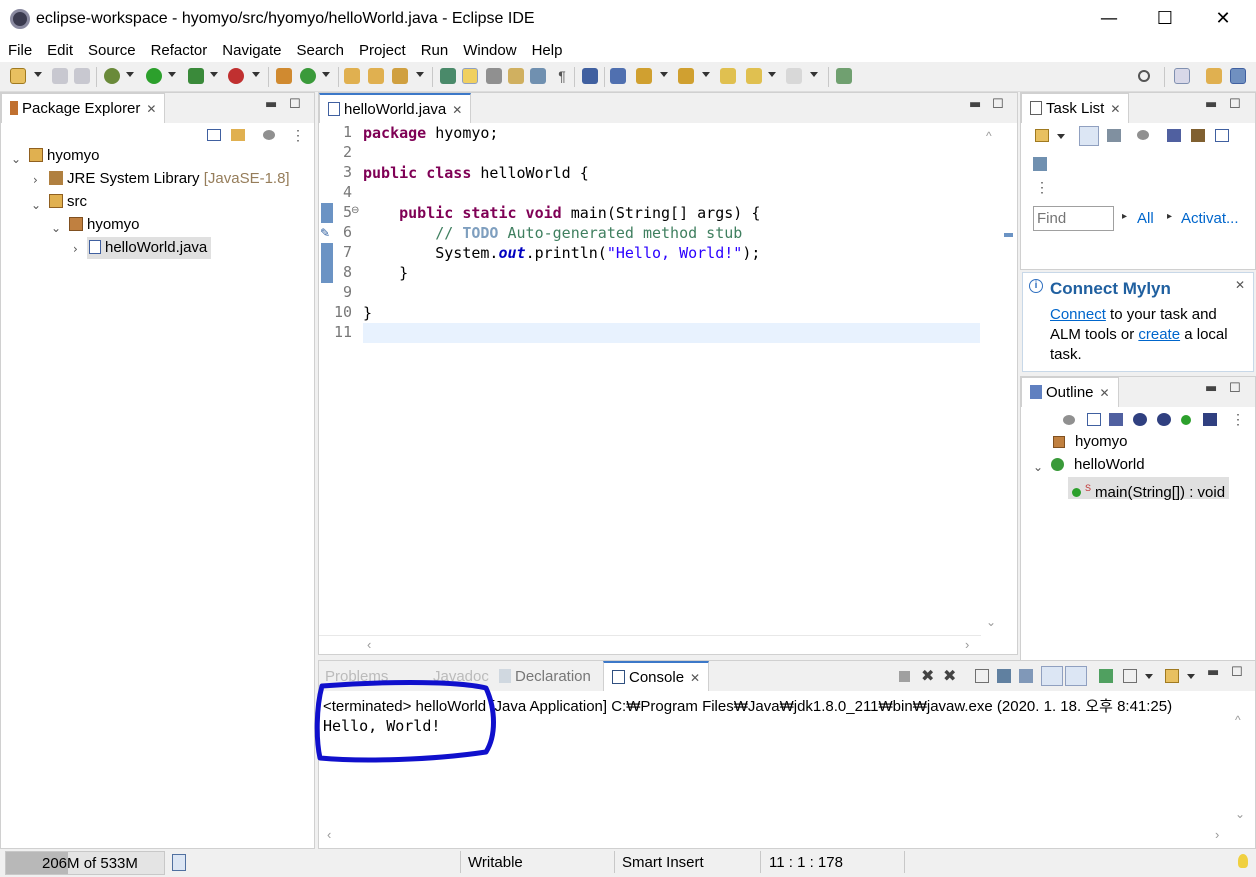 Image resolution: width=1256 pixels, height=877 pixels. Describe the element at coordinates (111, 51) in the screenshot. I see `menu-source: Source` at that location.